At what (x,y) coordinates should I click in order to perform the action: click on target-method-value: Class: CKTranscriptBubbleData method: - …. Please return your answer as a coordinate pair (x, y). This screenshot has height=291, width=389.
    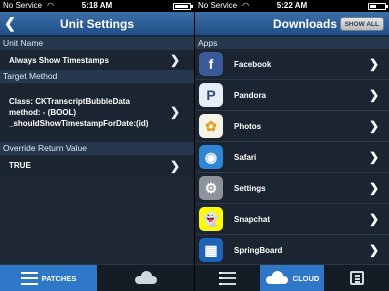
    Looking at the image, I should click on (79, 112).